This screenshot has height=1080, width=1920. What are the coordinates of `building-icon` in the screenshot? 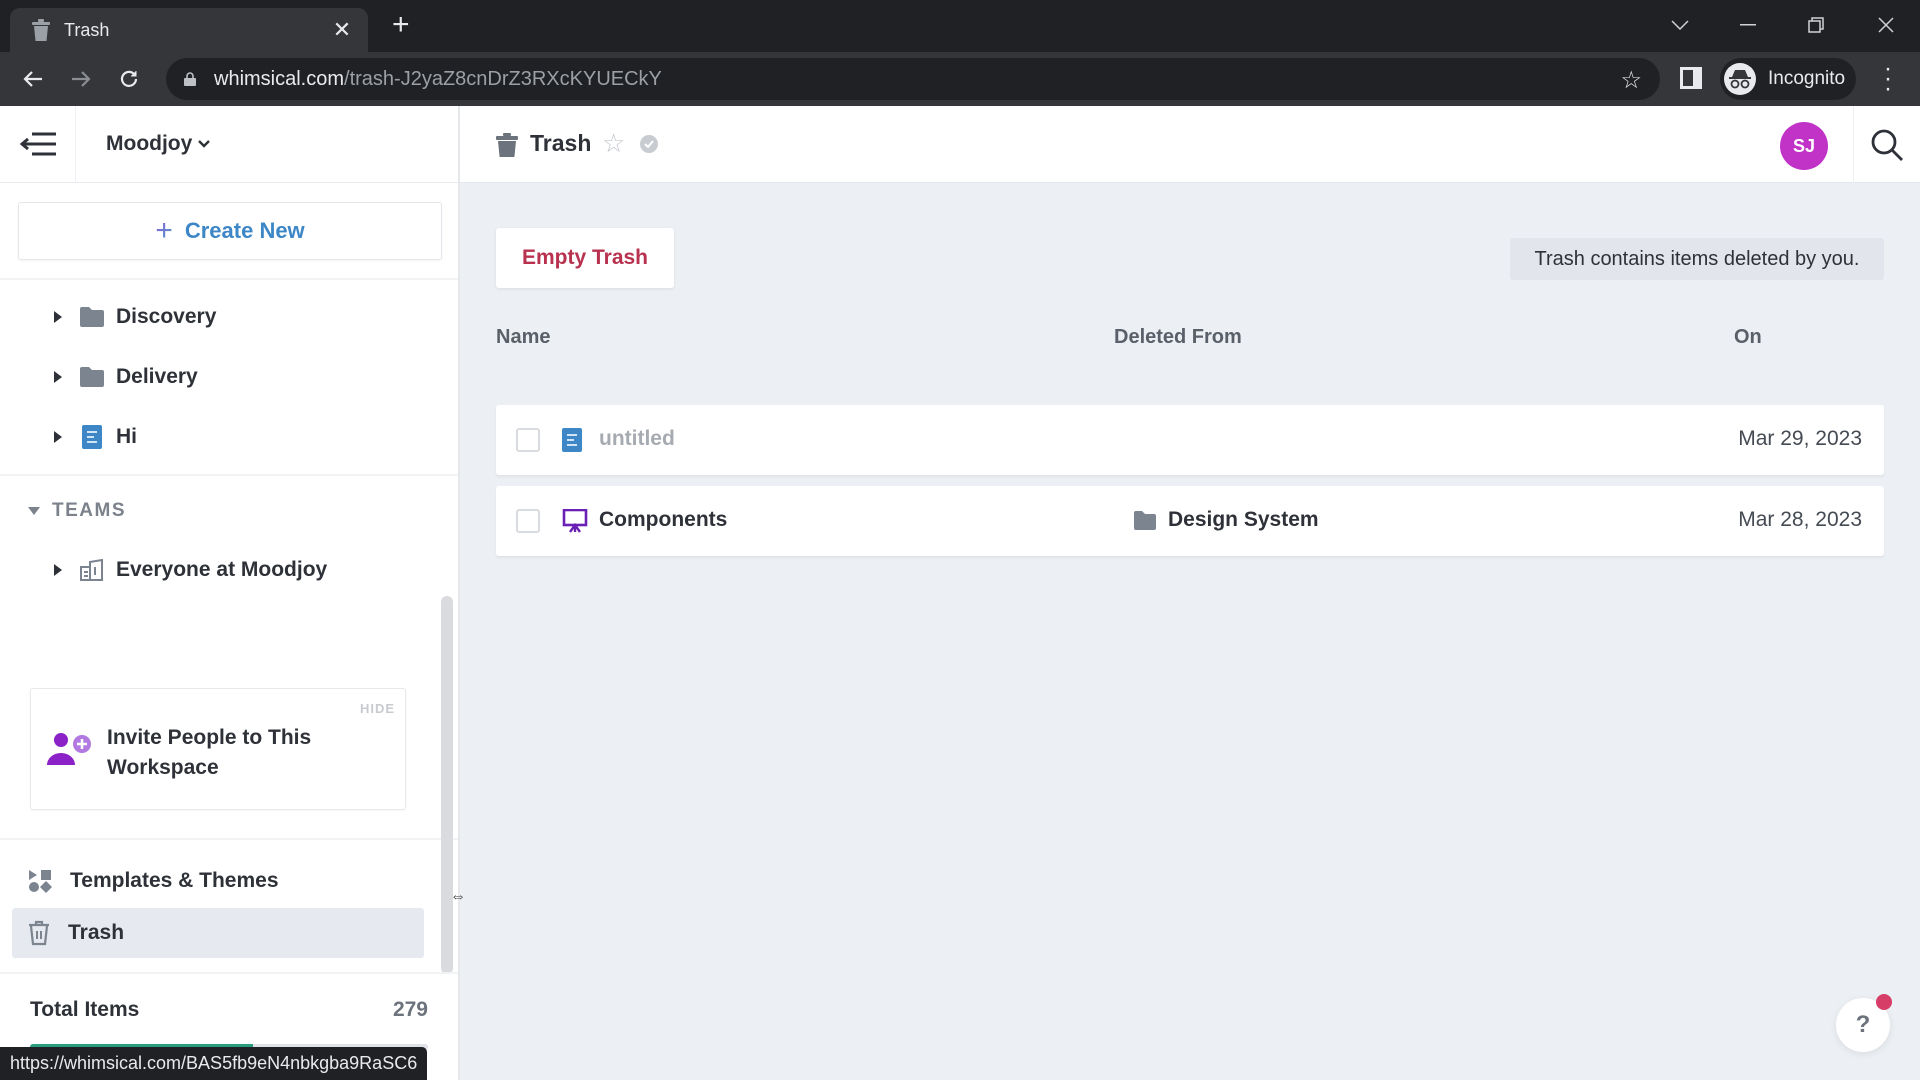 It's located at (91, 570).